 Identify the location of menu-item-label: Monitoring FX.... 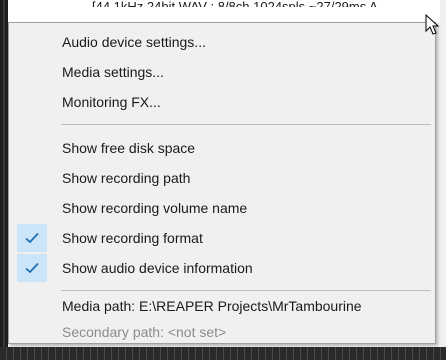
(111, 102).